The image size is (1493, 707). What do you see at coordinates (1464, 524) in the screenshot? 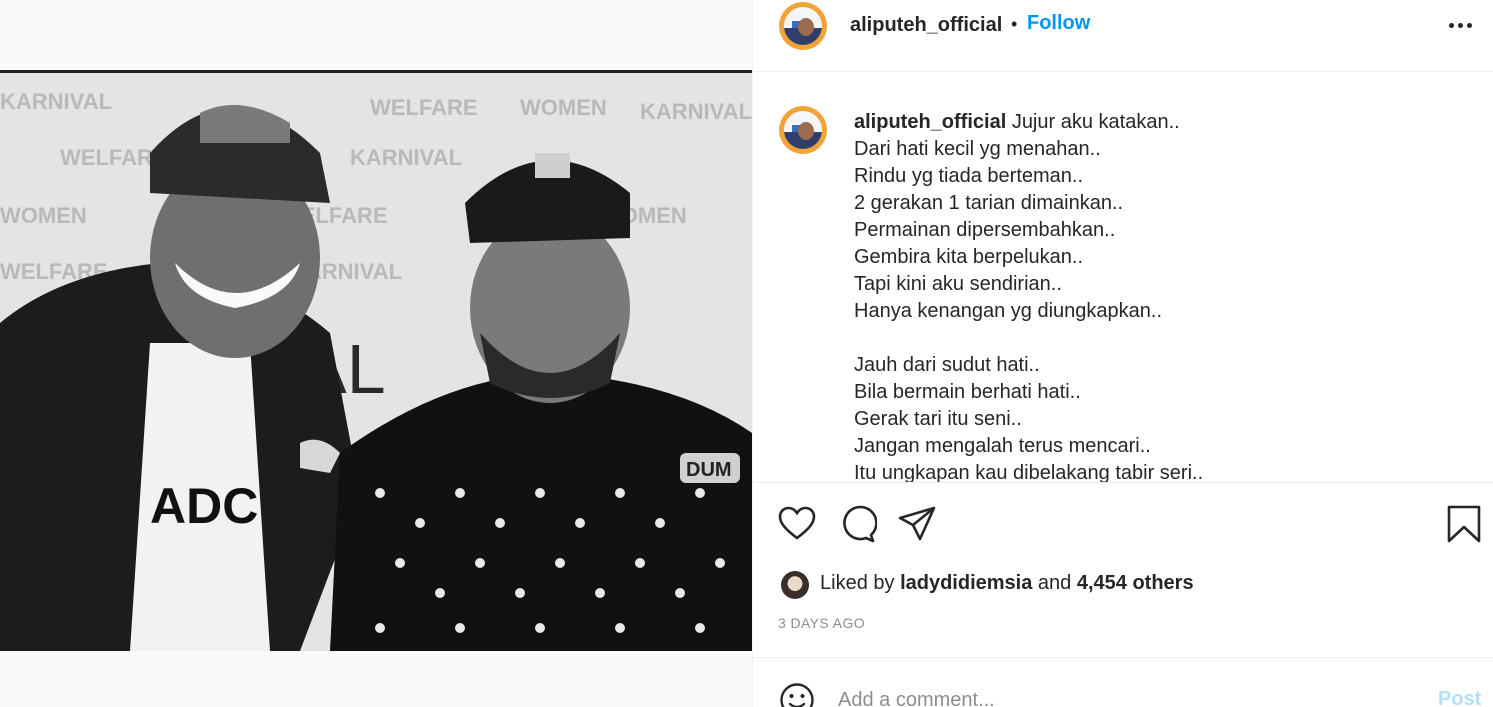
I see `bookmark-icon` at bounding box center [1464, 524].